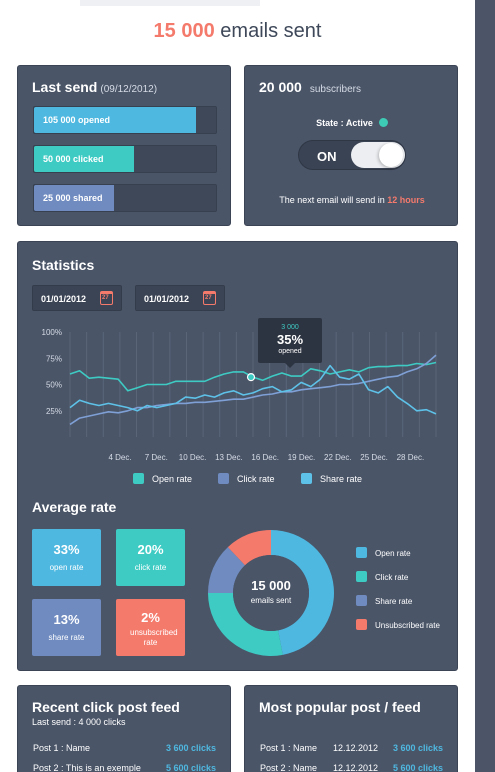  I want to click on legend-open-rate: Open rate, so click(162, 478).